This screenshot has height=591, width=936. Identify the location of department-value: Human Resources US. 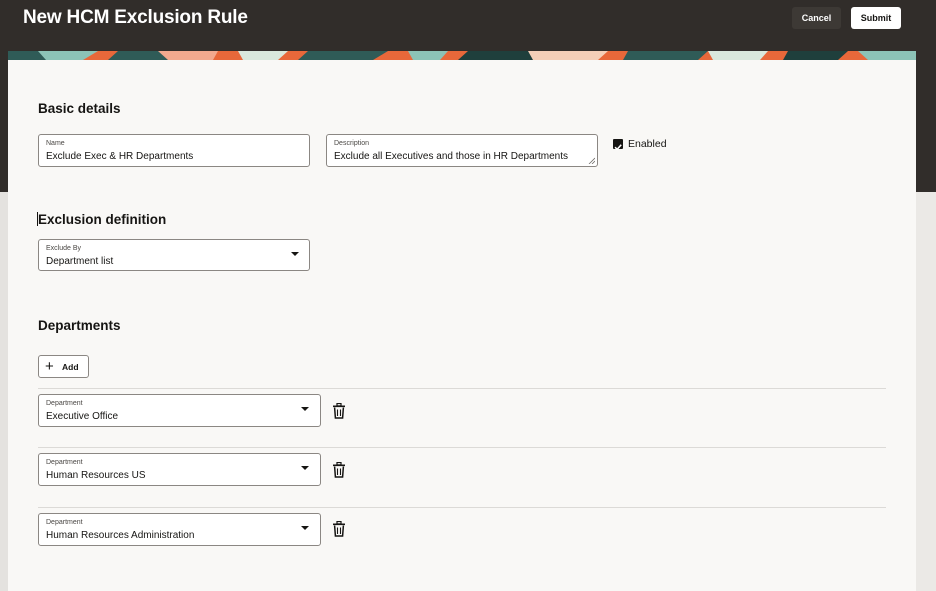
(96, 475).